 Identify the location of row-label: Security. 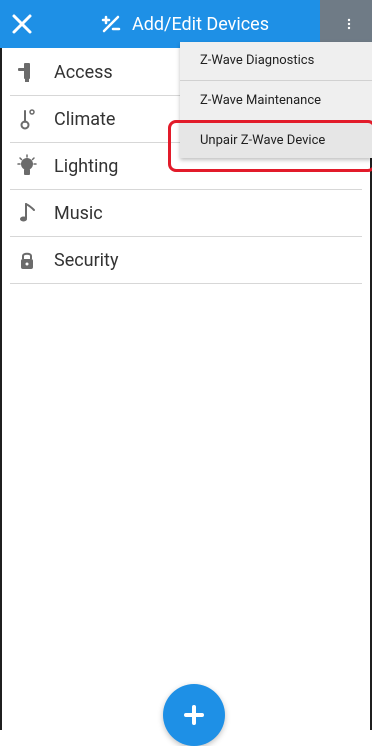
(86, 260).